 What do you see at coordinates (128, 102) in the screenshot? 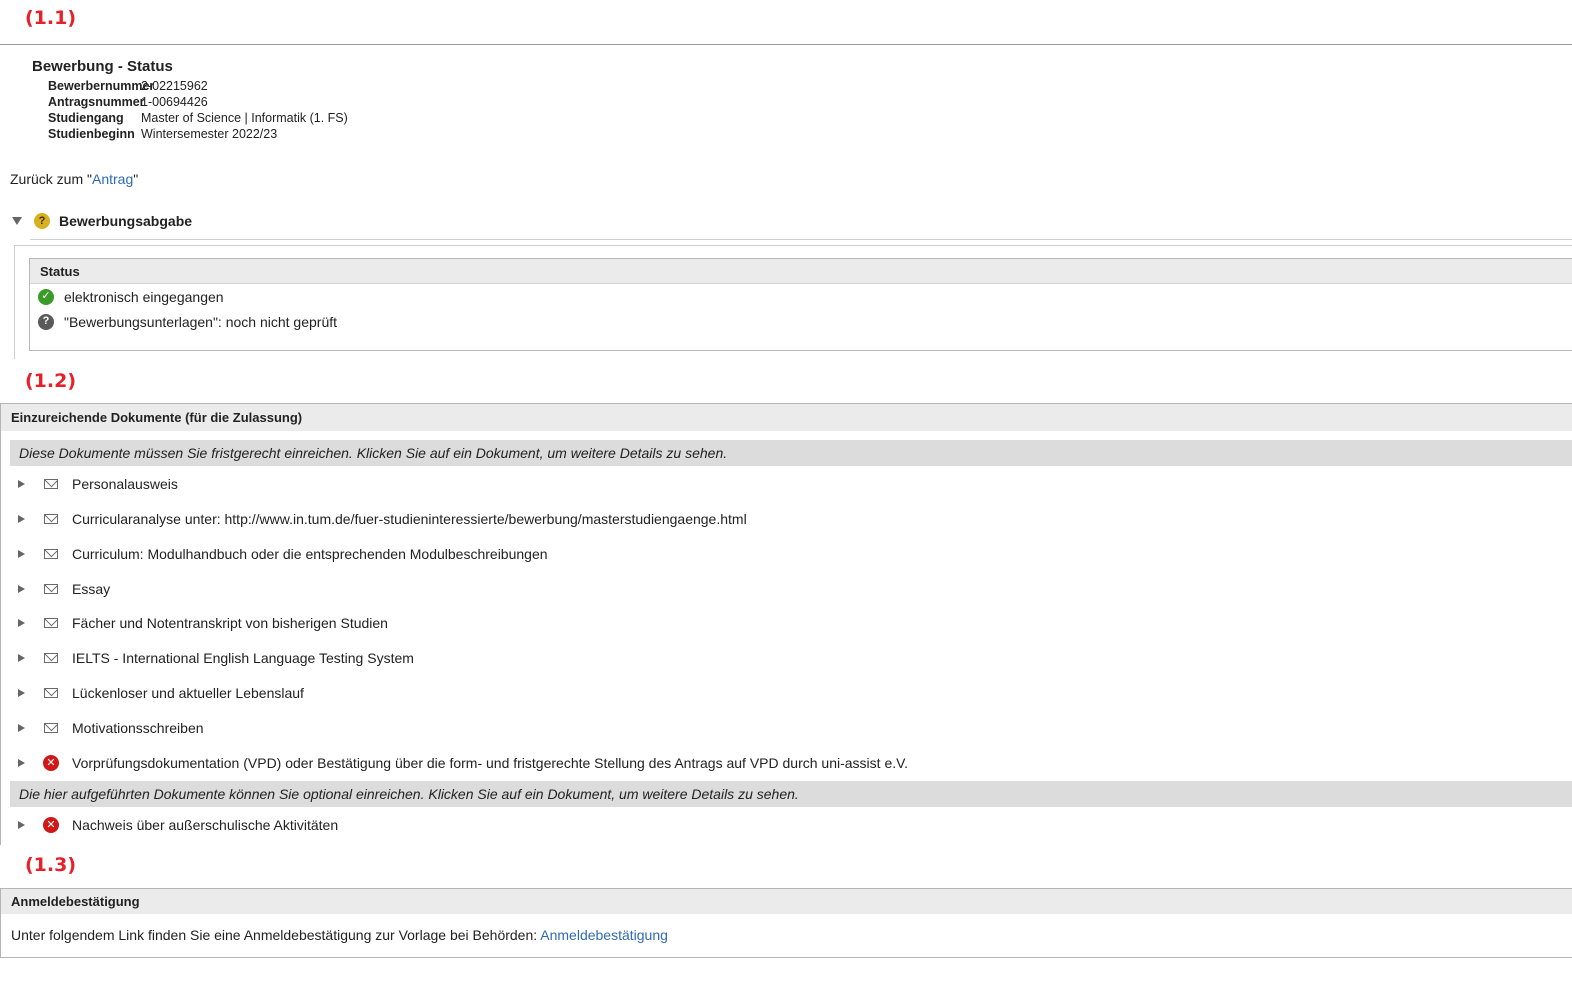
I see `info-row-antragsnummer: Antragsnummer 1-00694426` at bounding box center [128, 102].